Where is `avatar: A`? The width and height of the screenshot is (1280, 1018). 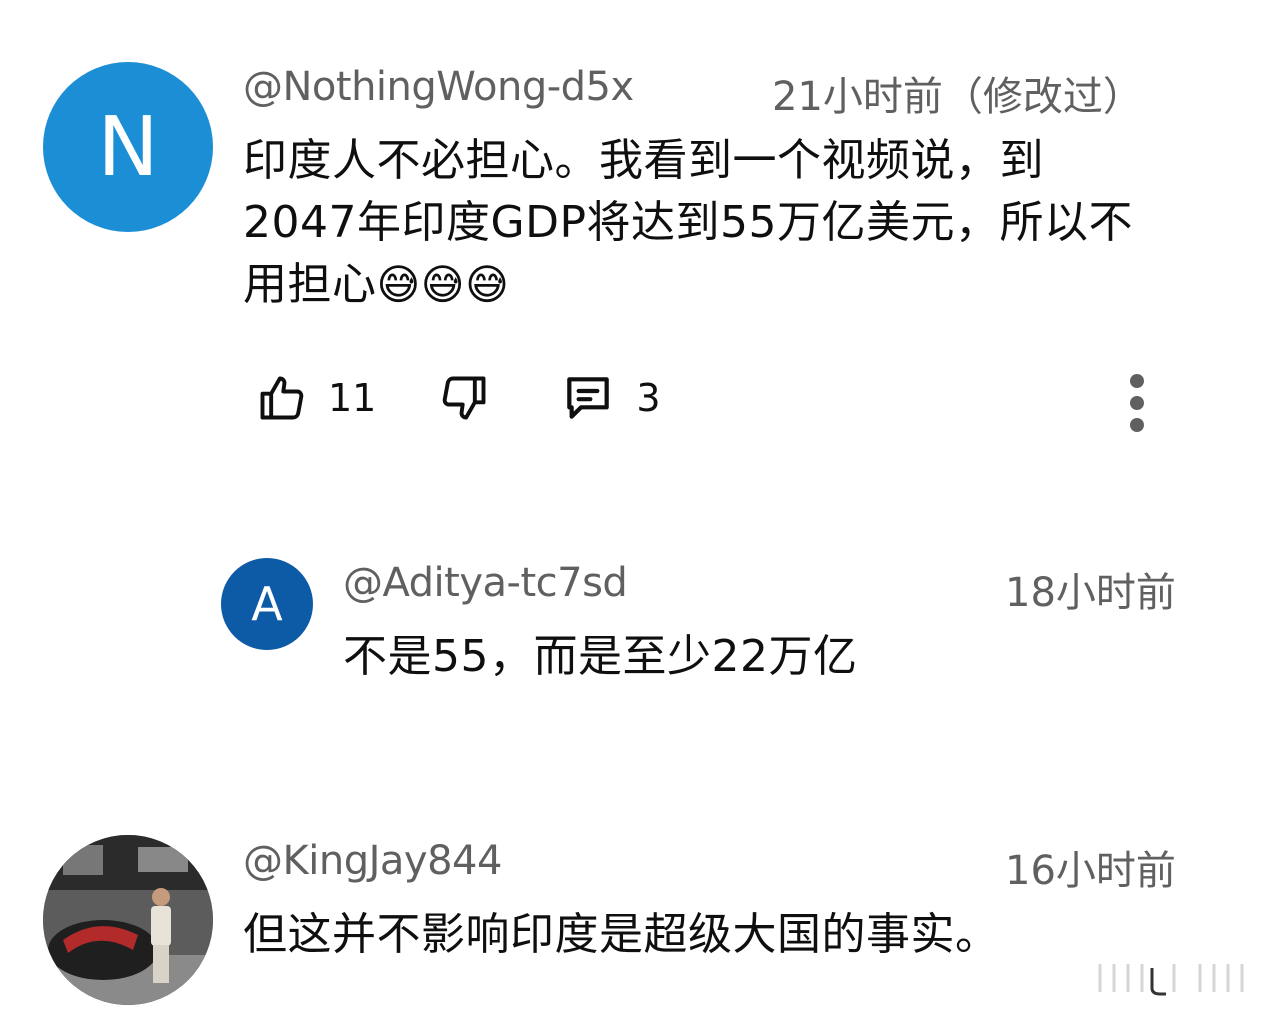
avatar: A is located at coordinates (267, 604).